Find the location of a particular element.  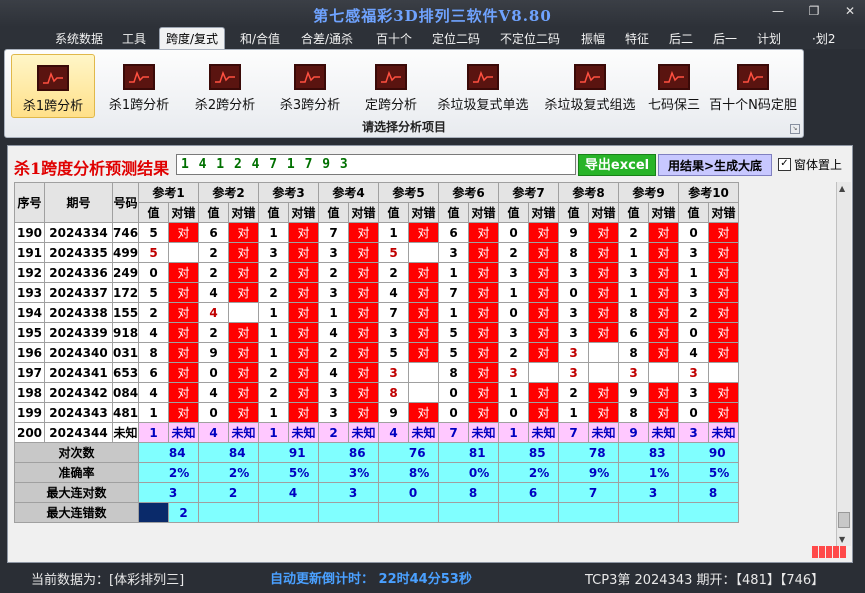

stat-value: 2 is located at coordinates (604, 512).